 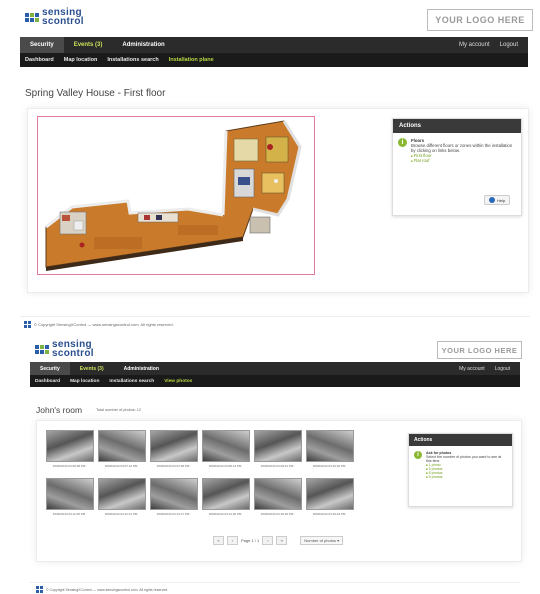 What do you see at coordinates (218, 540) in the screenshot?
I see `first-page-button: «` at bounding box center [218, 540].